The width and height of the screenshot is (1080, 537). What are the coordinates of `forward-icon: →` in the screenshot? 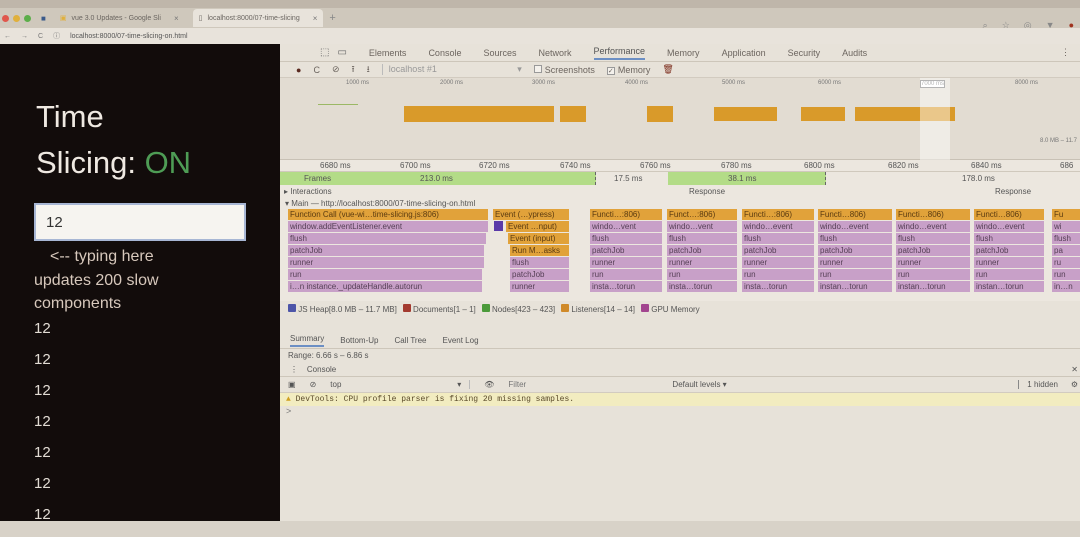 It's located at (24, 36).